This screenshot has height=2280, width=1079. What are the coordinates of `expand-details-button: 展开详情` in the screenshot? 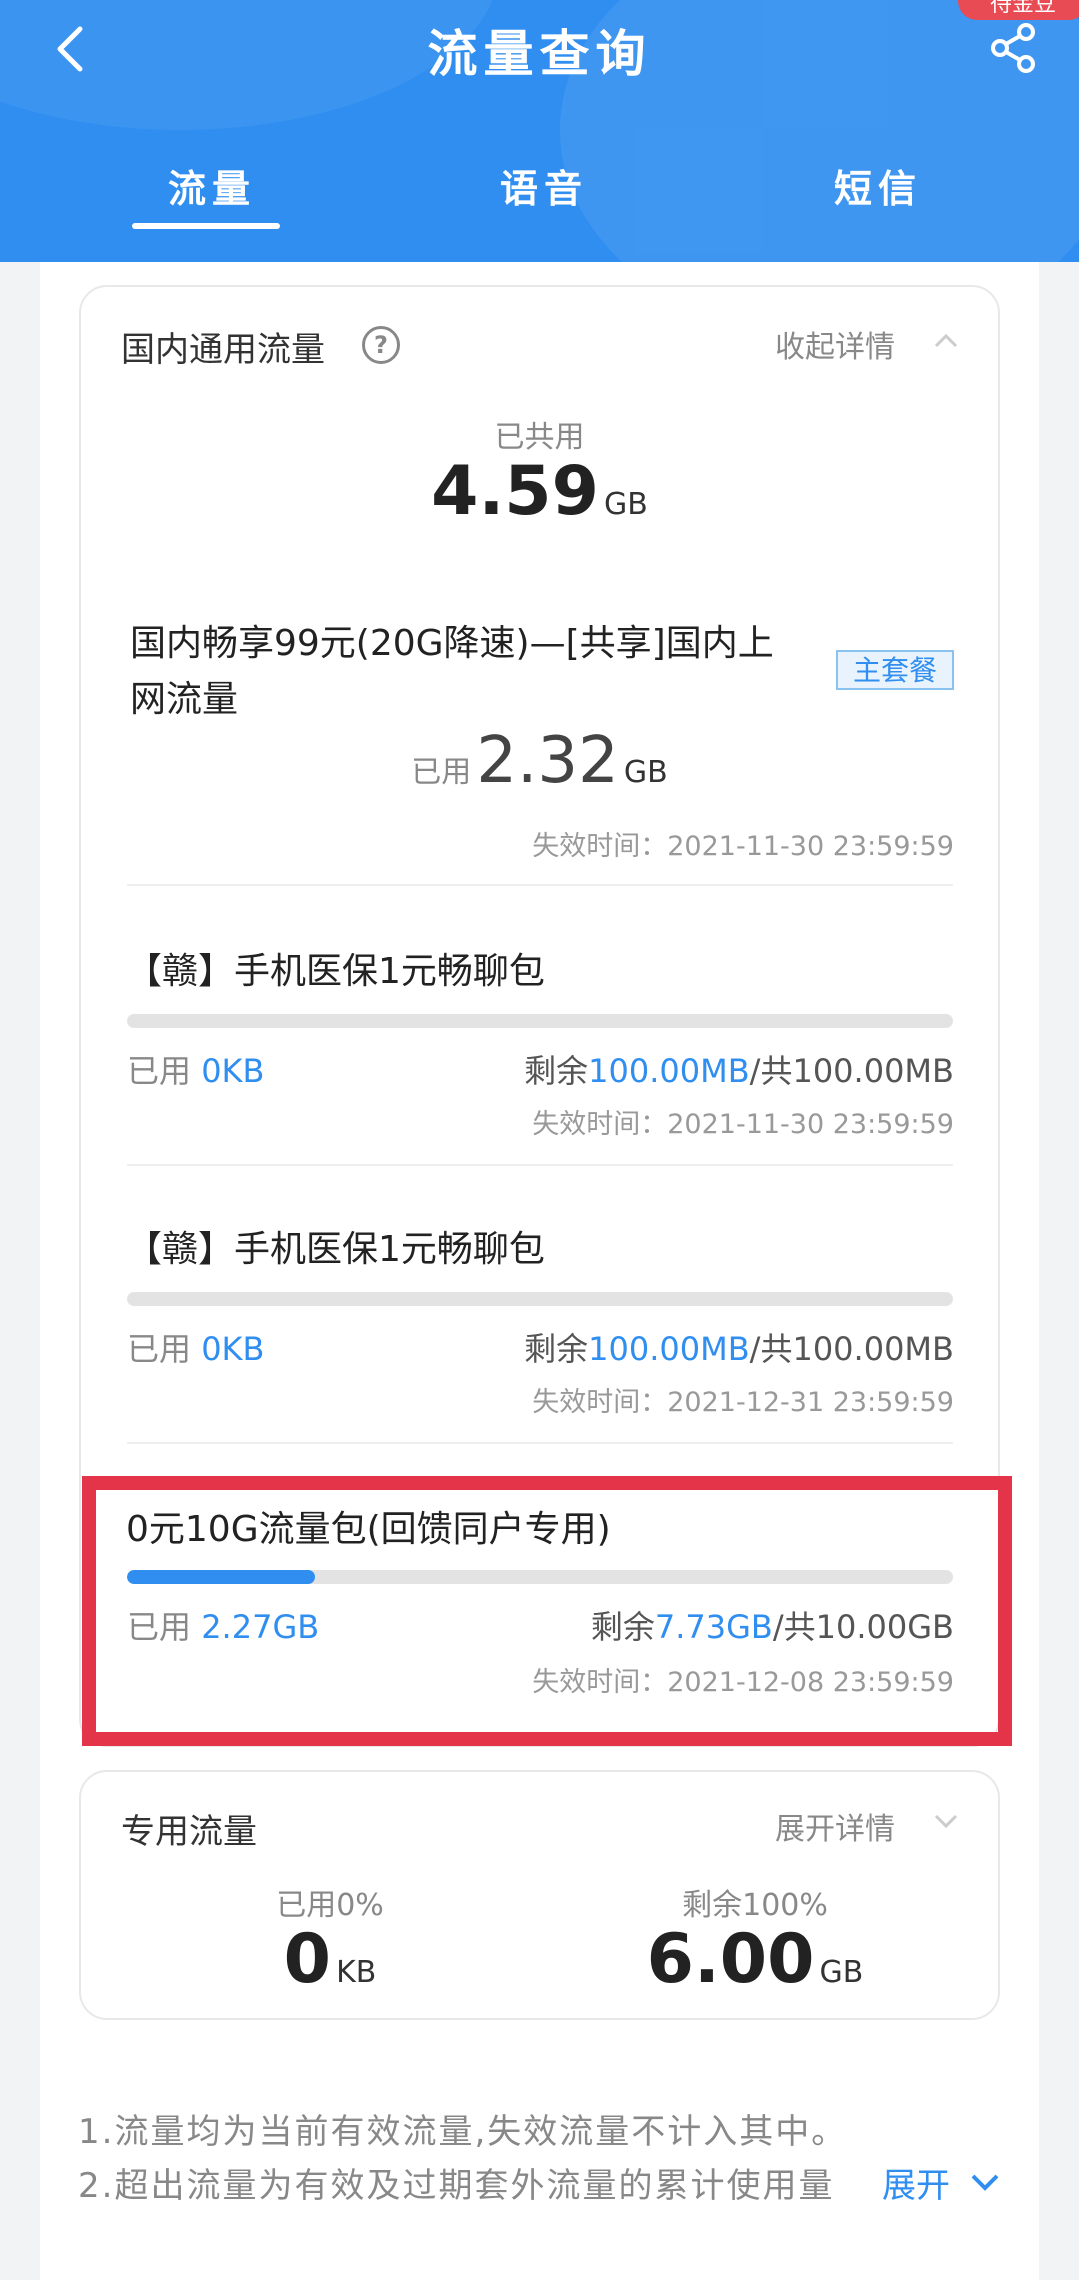 It's located at (835, 1826).